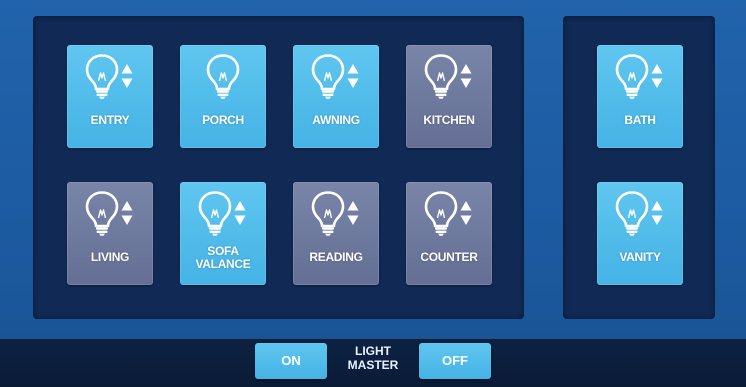 The image size is (746, 387). I want to click on porch-light-button: PORCH, so click(223, 96).